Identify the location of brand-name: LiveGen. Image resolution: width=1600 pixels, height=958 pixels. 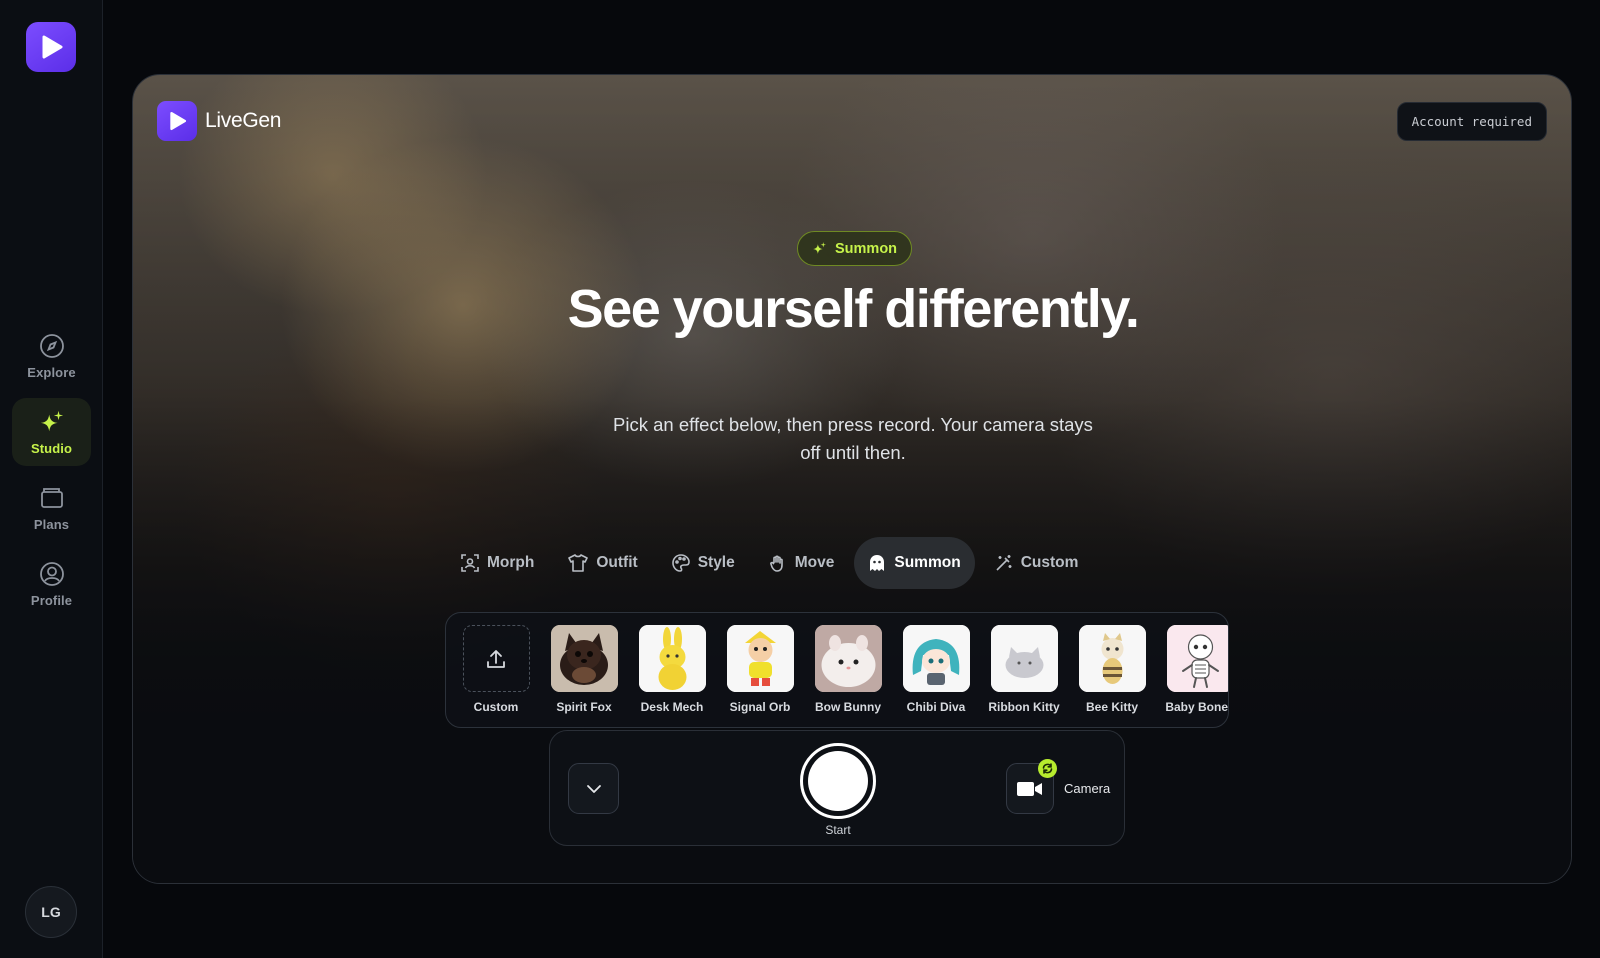
(243, 120).